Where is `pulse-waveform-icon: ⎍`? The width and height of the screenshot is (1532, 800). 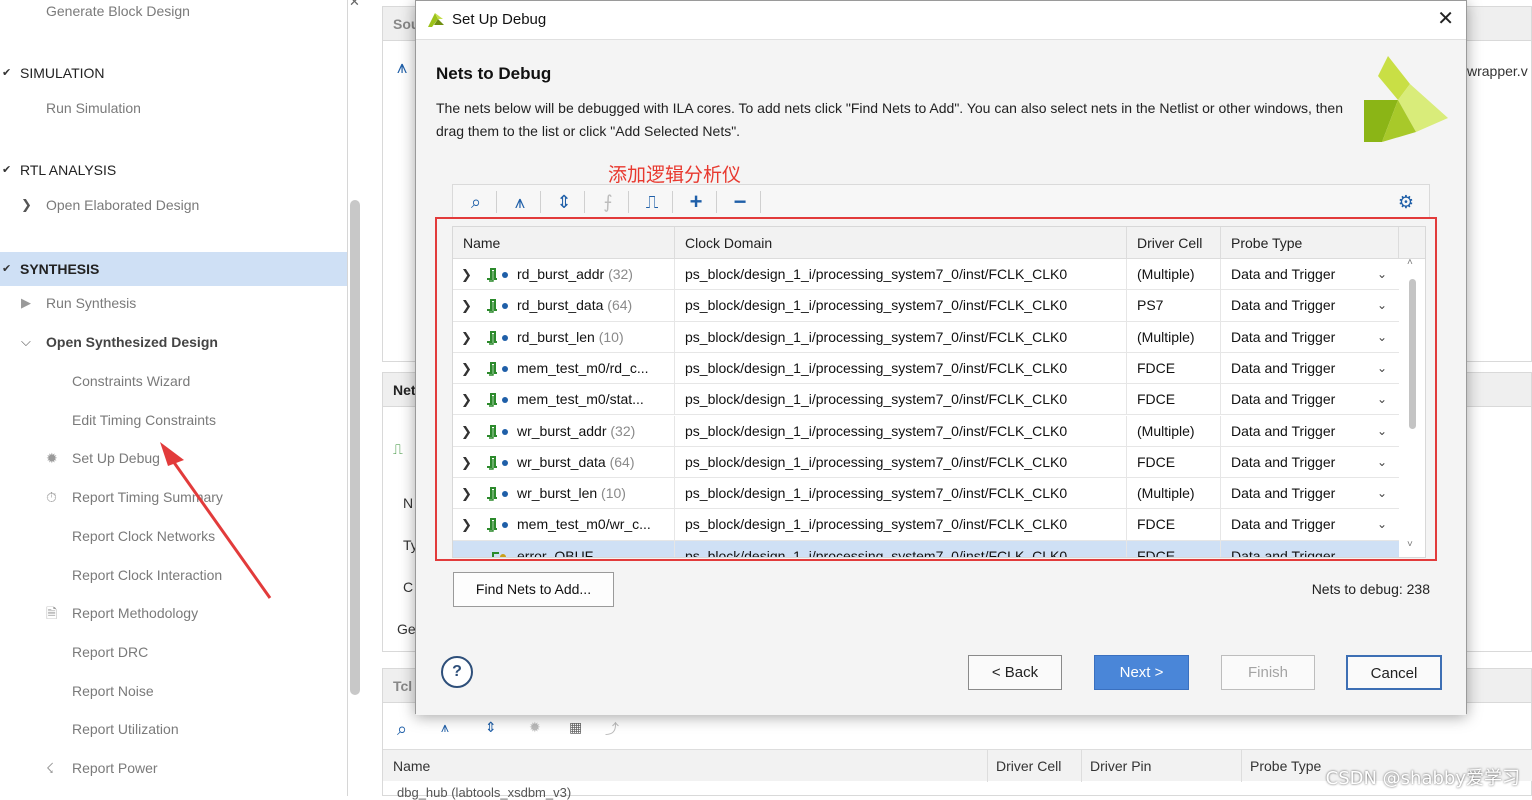
pulse-waveform-icon: ⎍ is located at coordinates (652, 202).